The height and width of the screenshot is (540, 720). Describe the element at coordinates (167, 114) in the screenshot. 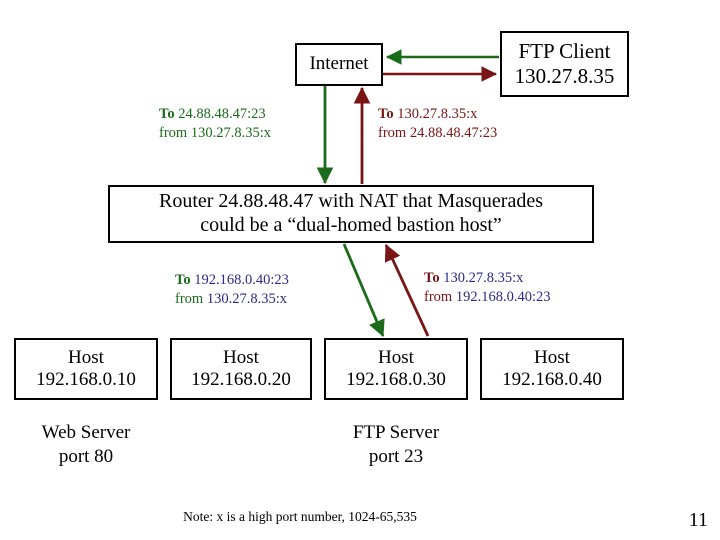

I see `pkt-out-top-to-word: To` at that location.